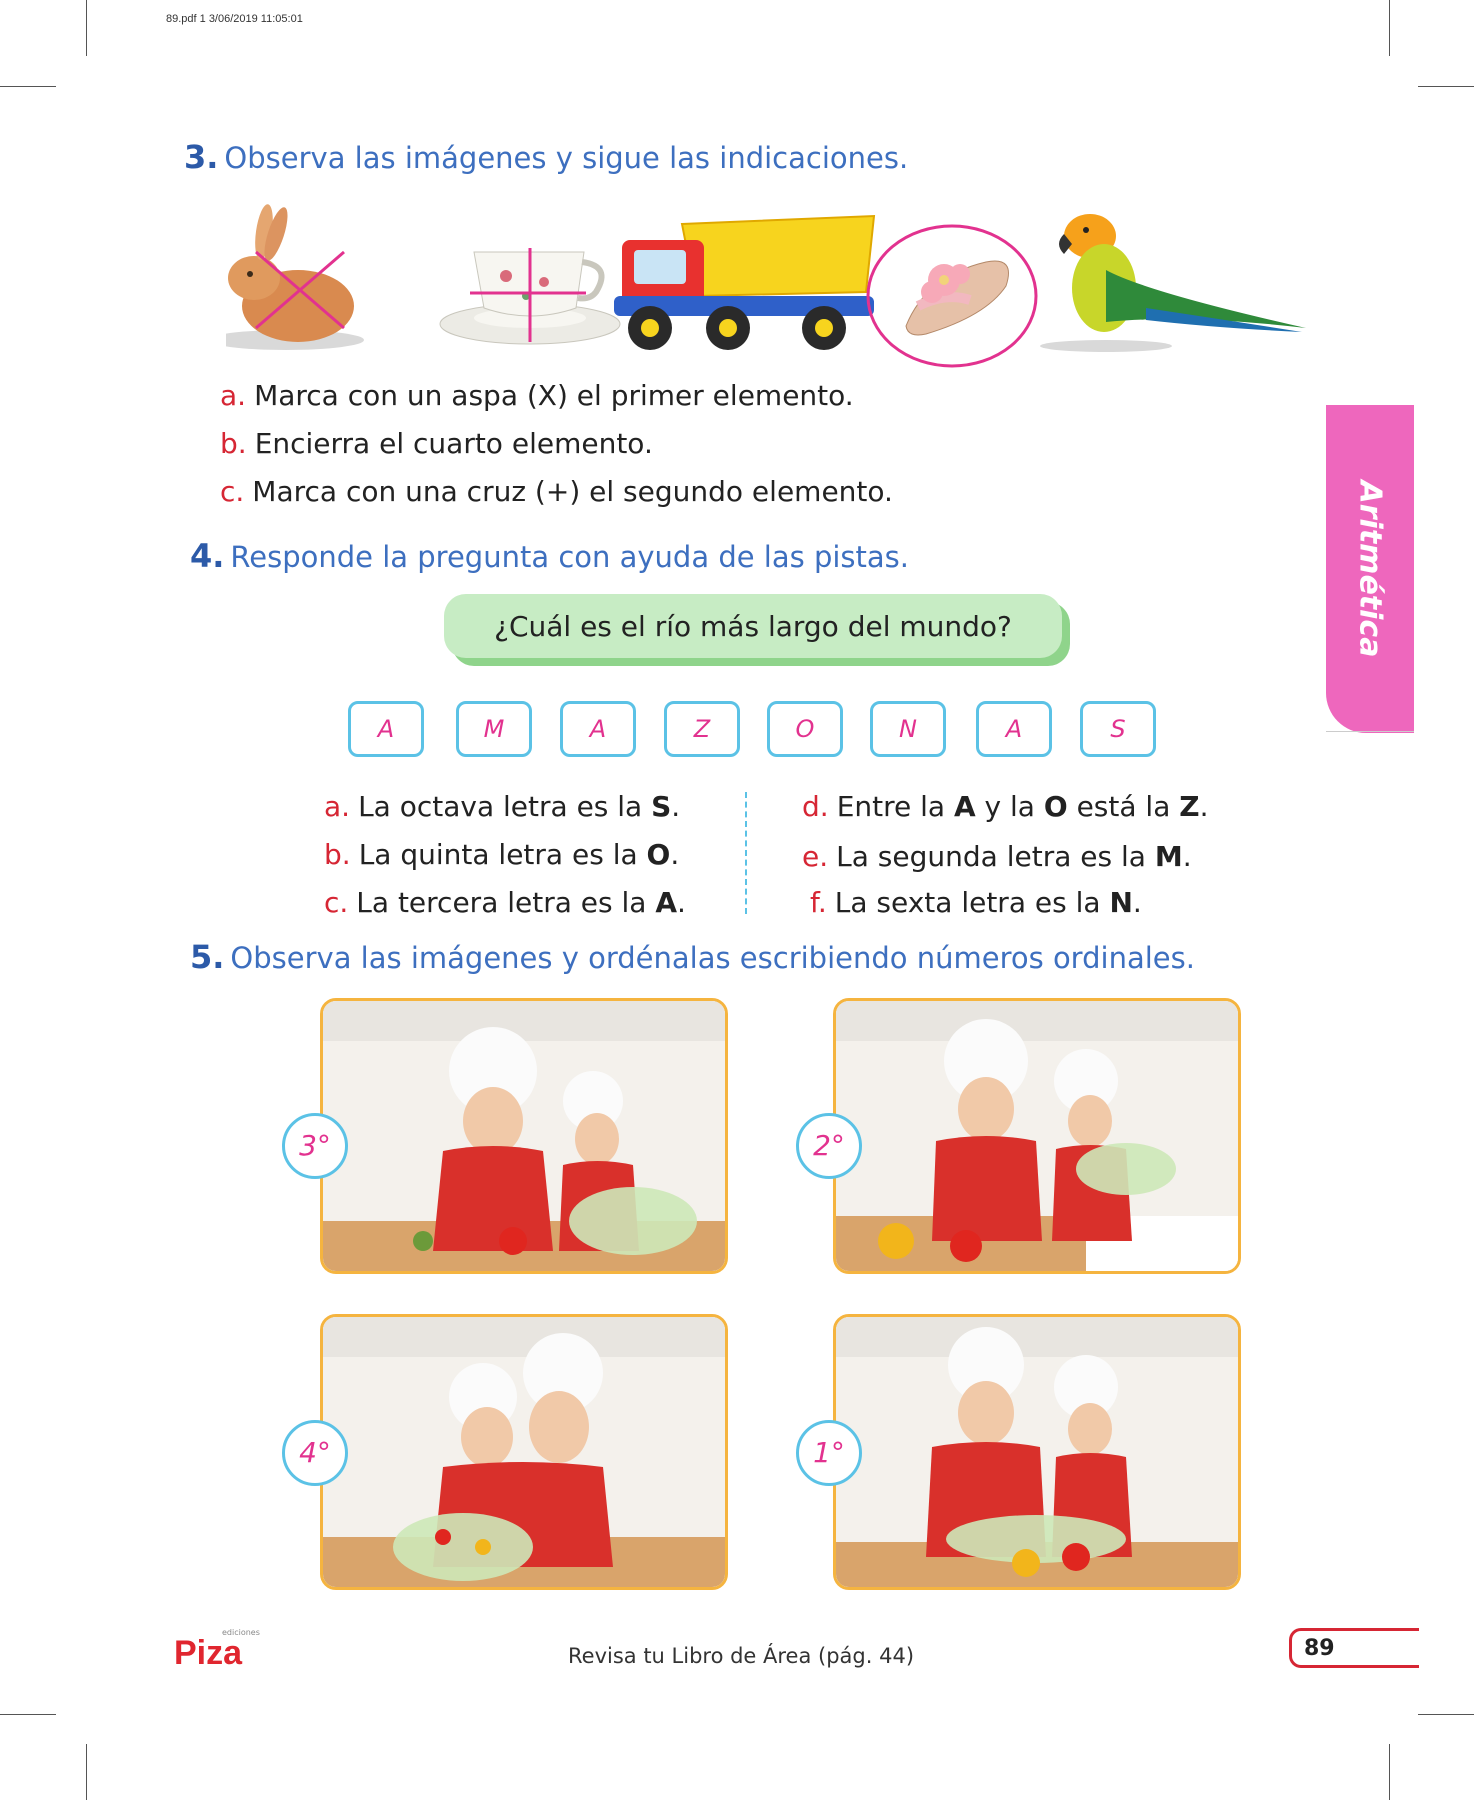 This screenshot has width=1474, height=1800. Describe the element at coordinates (505, 806) in the screenshot. I see `clue-text: La octava letra es la` at that location.